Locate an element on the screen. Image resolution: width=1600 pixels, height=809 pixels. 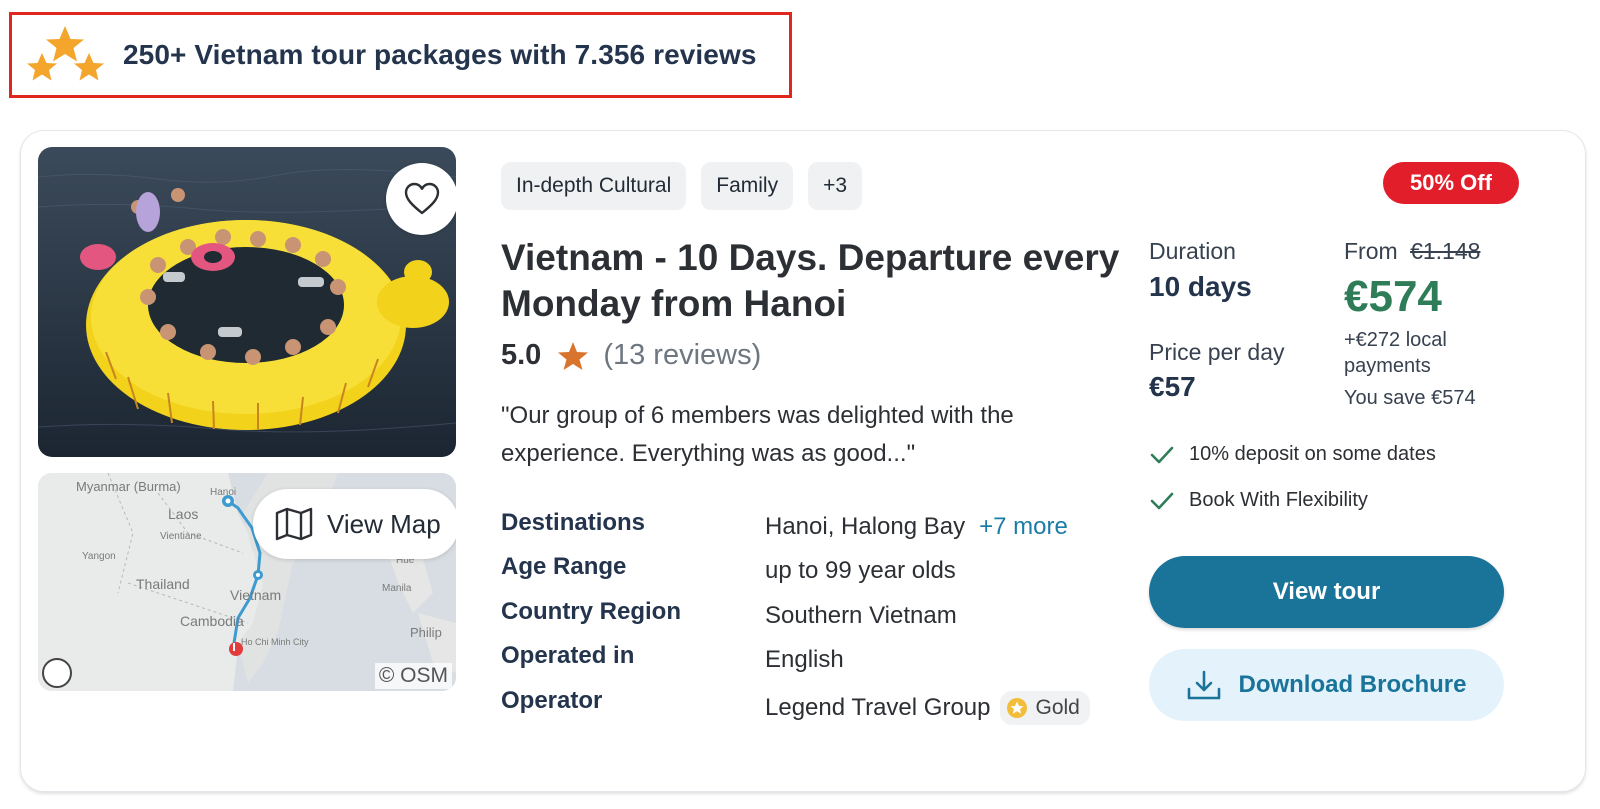
download-brochure-button: Download Brochure is located at coordinates (1326, 685).